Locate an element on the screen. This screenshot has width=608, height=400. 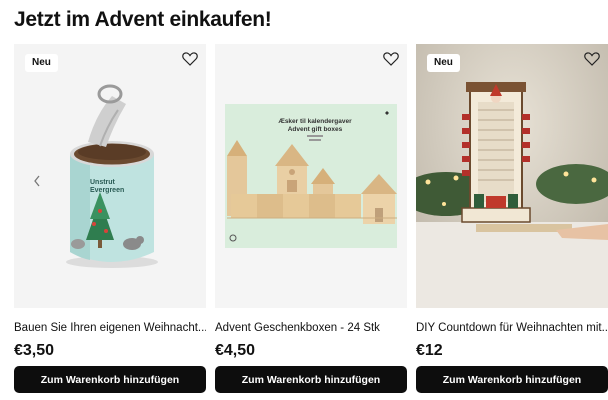
package-text-line: Æsker til kalendergaver is located at coordinates (315, 121).